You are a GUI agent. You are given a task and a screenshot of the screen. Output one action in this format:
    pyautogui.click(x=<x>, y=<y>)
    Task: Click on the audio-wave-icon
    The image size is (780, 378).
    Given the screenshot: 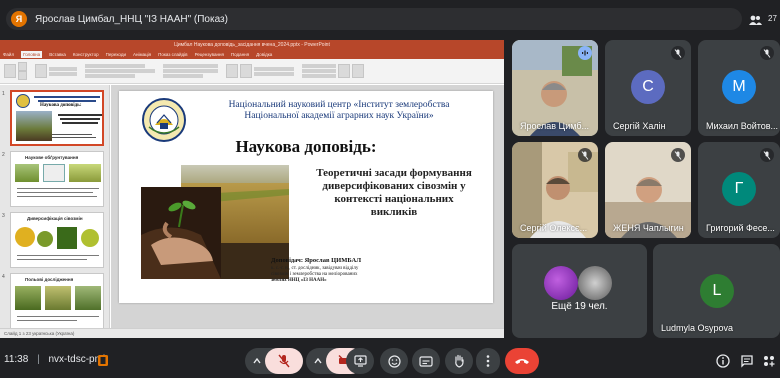 What is the action you would take?
    pyautogui.click(x=585, y=53)
    